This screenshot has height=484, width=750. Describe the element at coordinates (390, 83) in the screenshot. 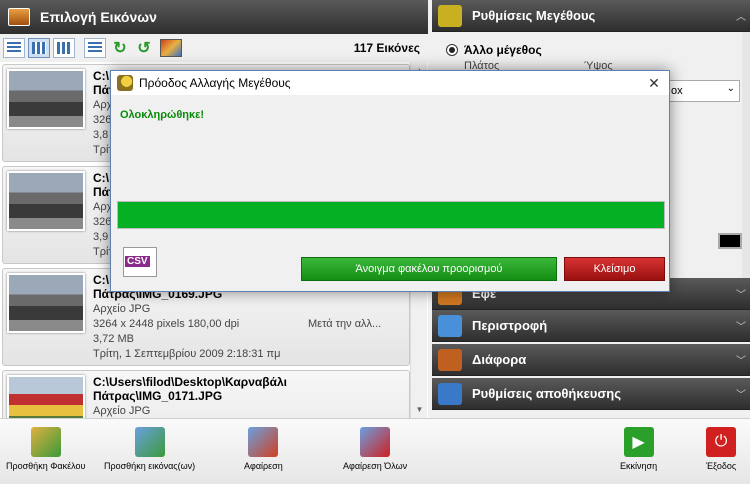

I see `dialog-titlebar: Πρόοδος Αλλαγής Μεγέθους ✕` at that location.